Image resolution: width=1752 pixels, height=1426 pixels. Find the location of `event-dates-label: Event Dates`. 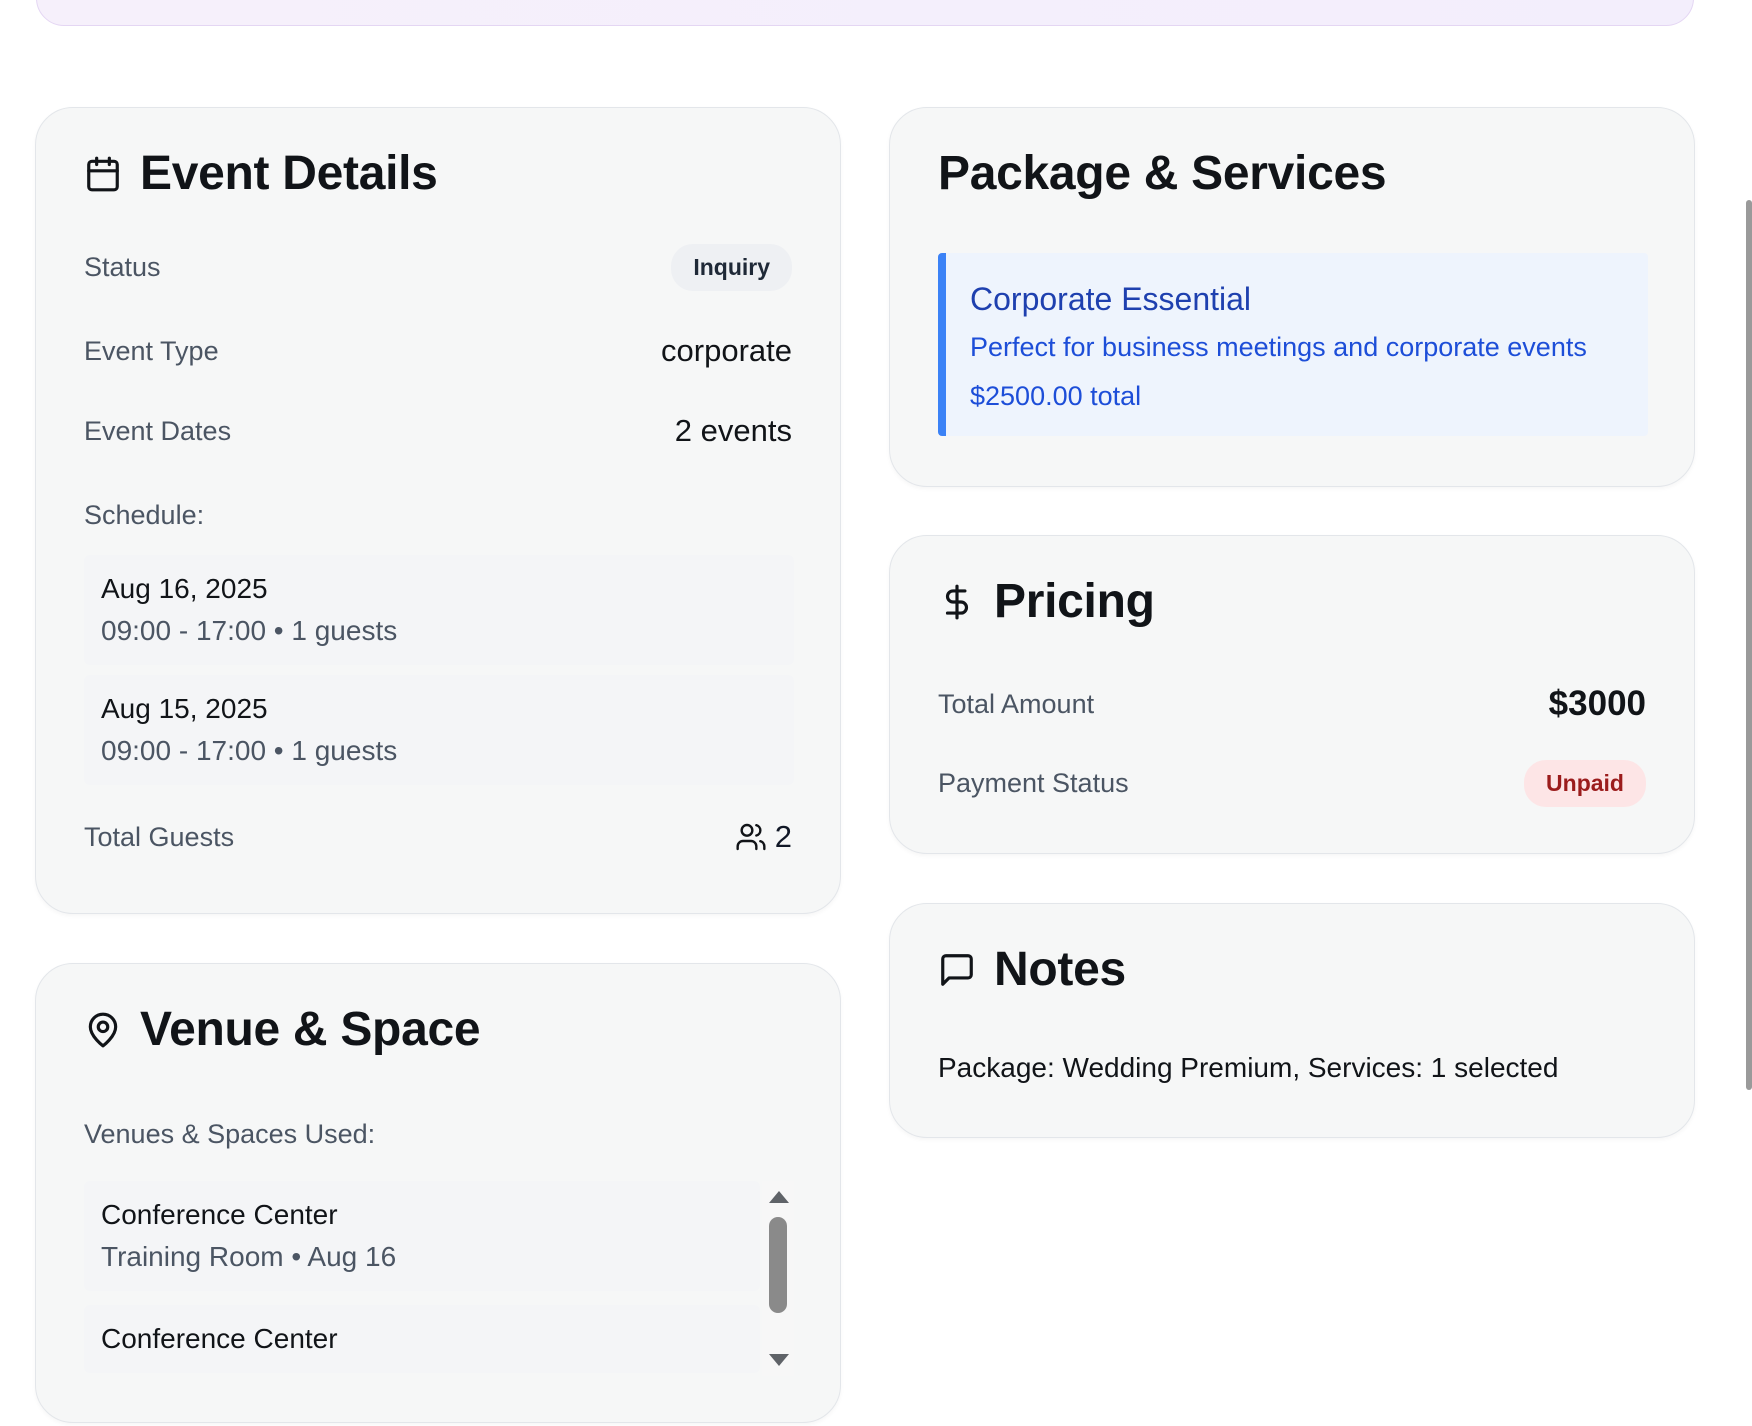

event-dates-label: Event Dates is located at coordinates (158, 430).